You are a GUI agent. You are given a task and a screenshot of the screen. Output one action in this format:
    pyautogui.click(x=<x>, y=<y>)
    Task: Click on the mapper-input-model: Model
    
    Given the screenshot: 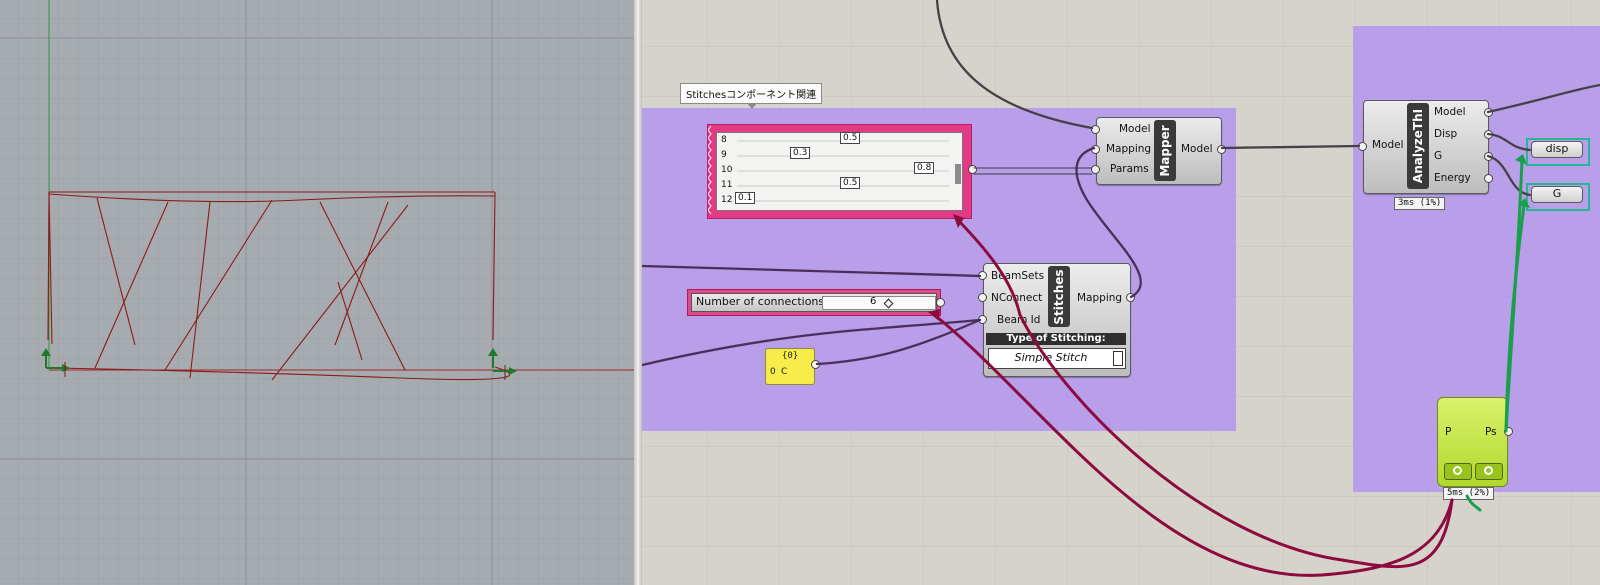 What is the action you would take?
    pyautogui.click(x=1135, y=129)
    